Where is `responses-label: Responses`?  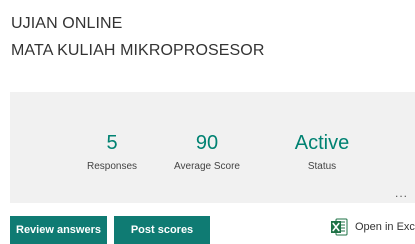
responses-label: Responses is located at coordinates (112, 166).